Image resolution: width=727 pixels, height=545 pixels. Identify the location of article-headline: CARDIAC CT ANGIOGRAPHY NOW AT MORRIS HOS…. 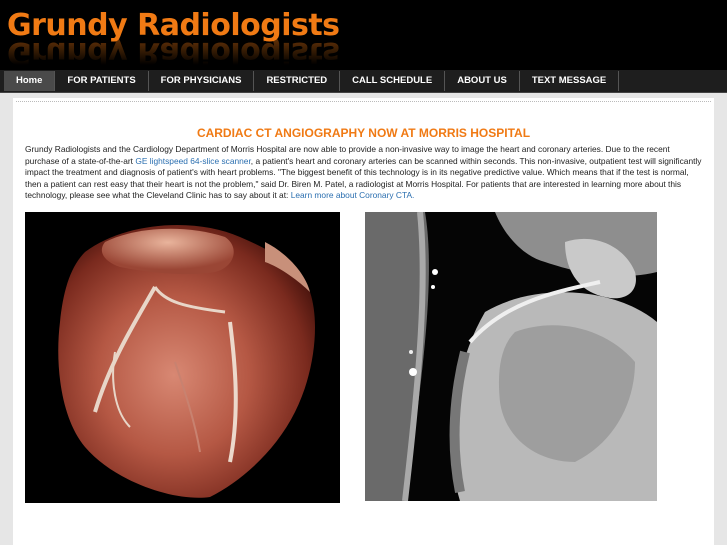
(363, 133).